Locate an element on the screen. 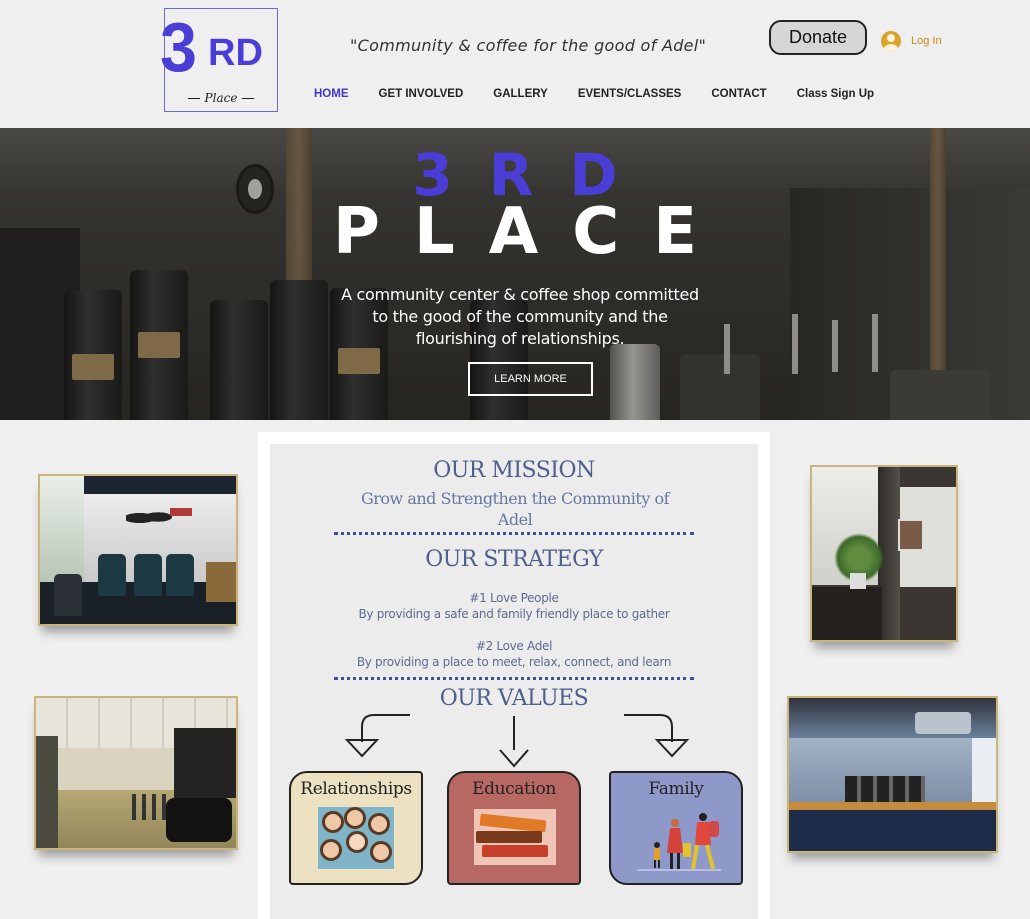  strategy-1-title: #1 Love People is located at coordinates (514, 598).